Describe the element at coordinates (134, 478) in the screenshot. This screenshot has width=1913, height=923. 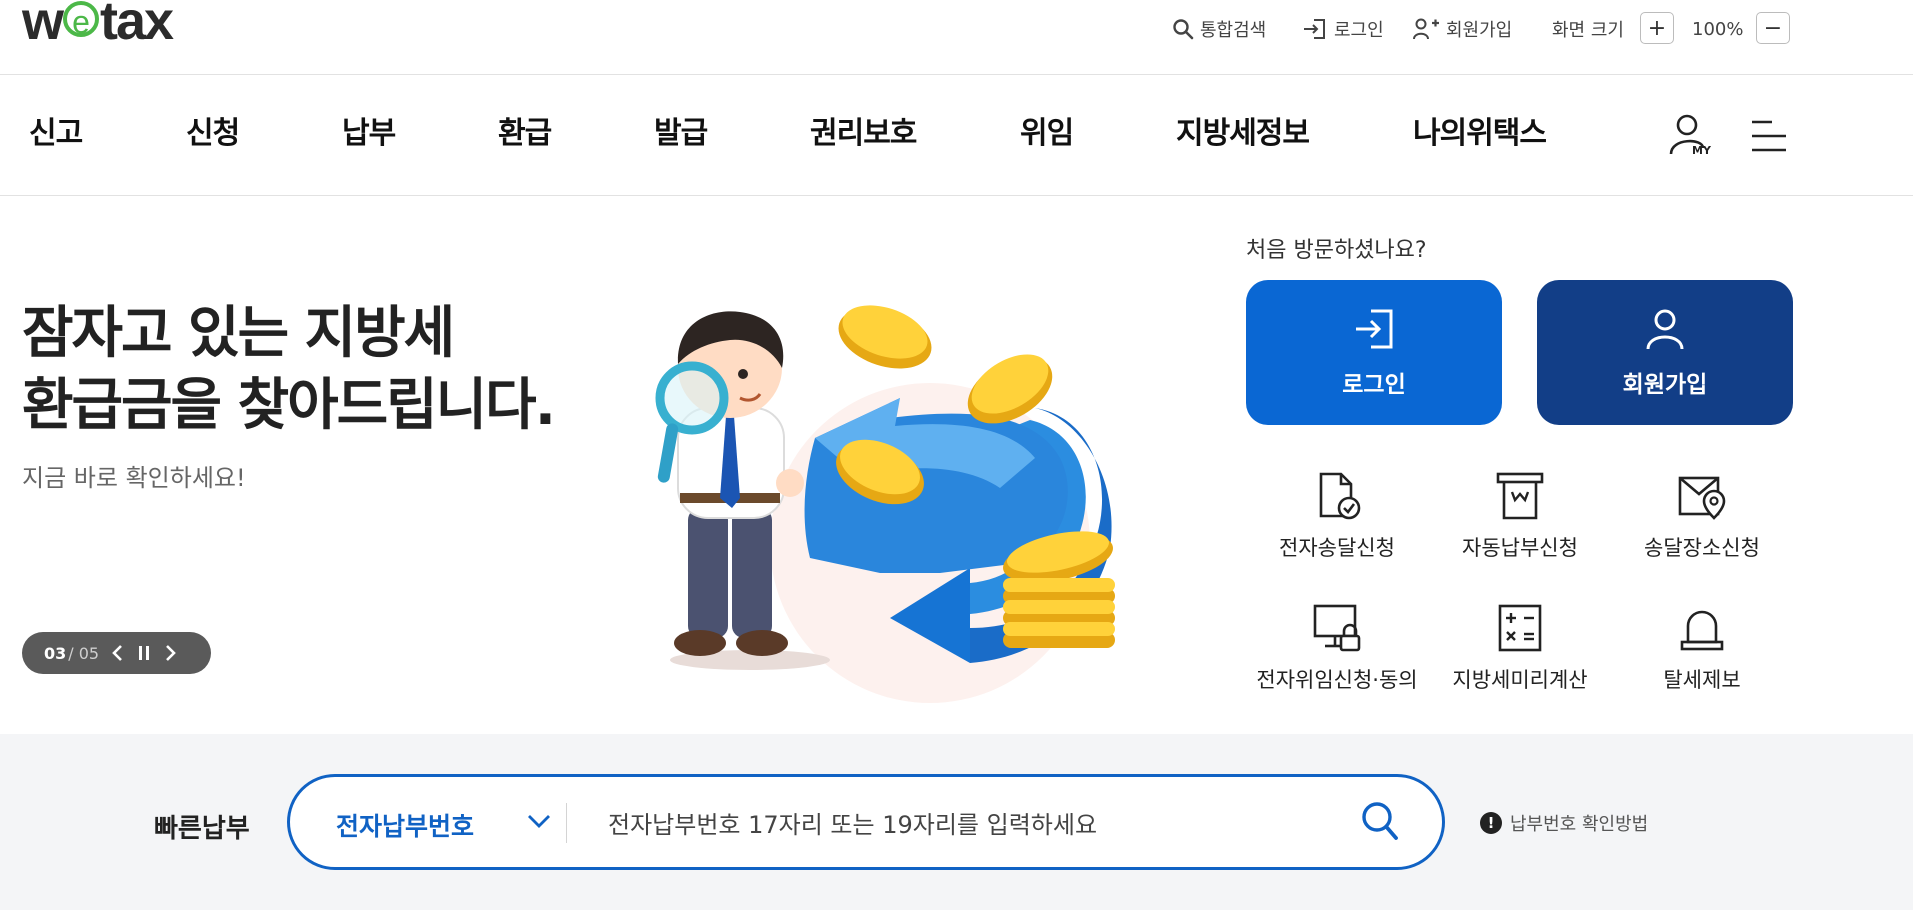
I see `hero-subtitle: 지금 바로 확인하세요!` at that location.